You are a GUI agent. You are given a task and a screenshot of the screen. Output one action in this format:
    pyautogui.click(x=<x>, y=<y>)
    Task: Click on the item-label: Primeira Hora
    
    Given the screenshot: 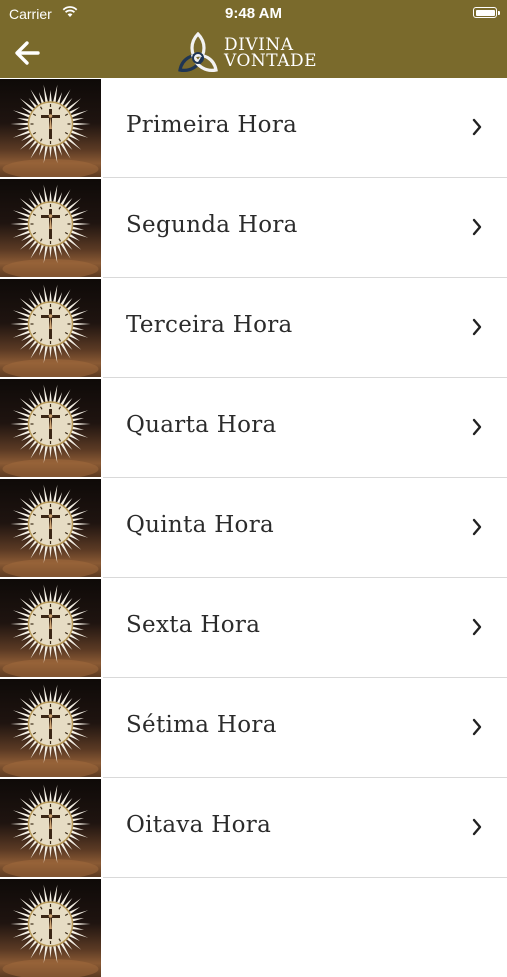 What is the action you would take?
    pyautogui.click(x=212, y=125)
    